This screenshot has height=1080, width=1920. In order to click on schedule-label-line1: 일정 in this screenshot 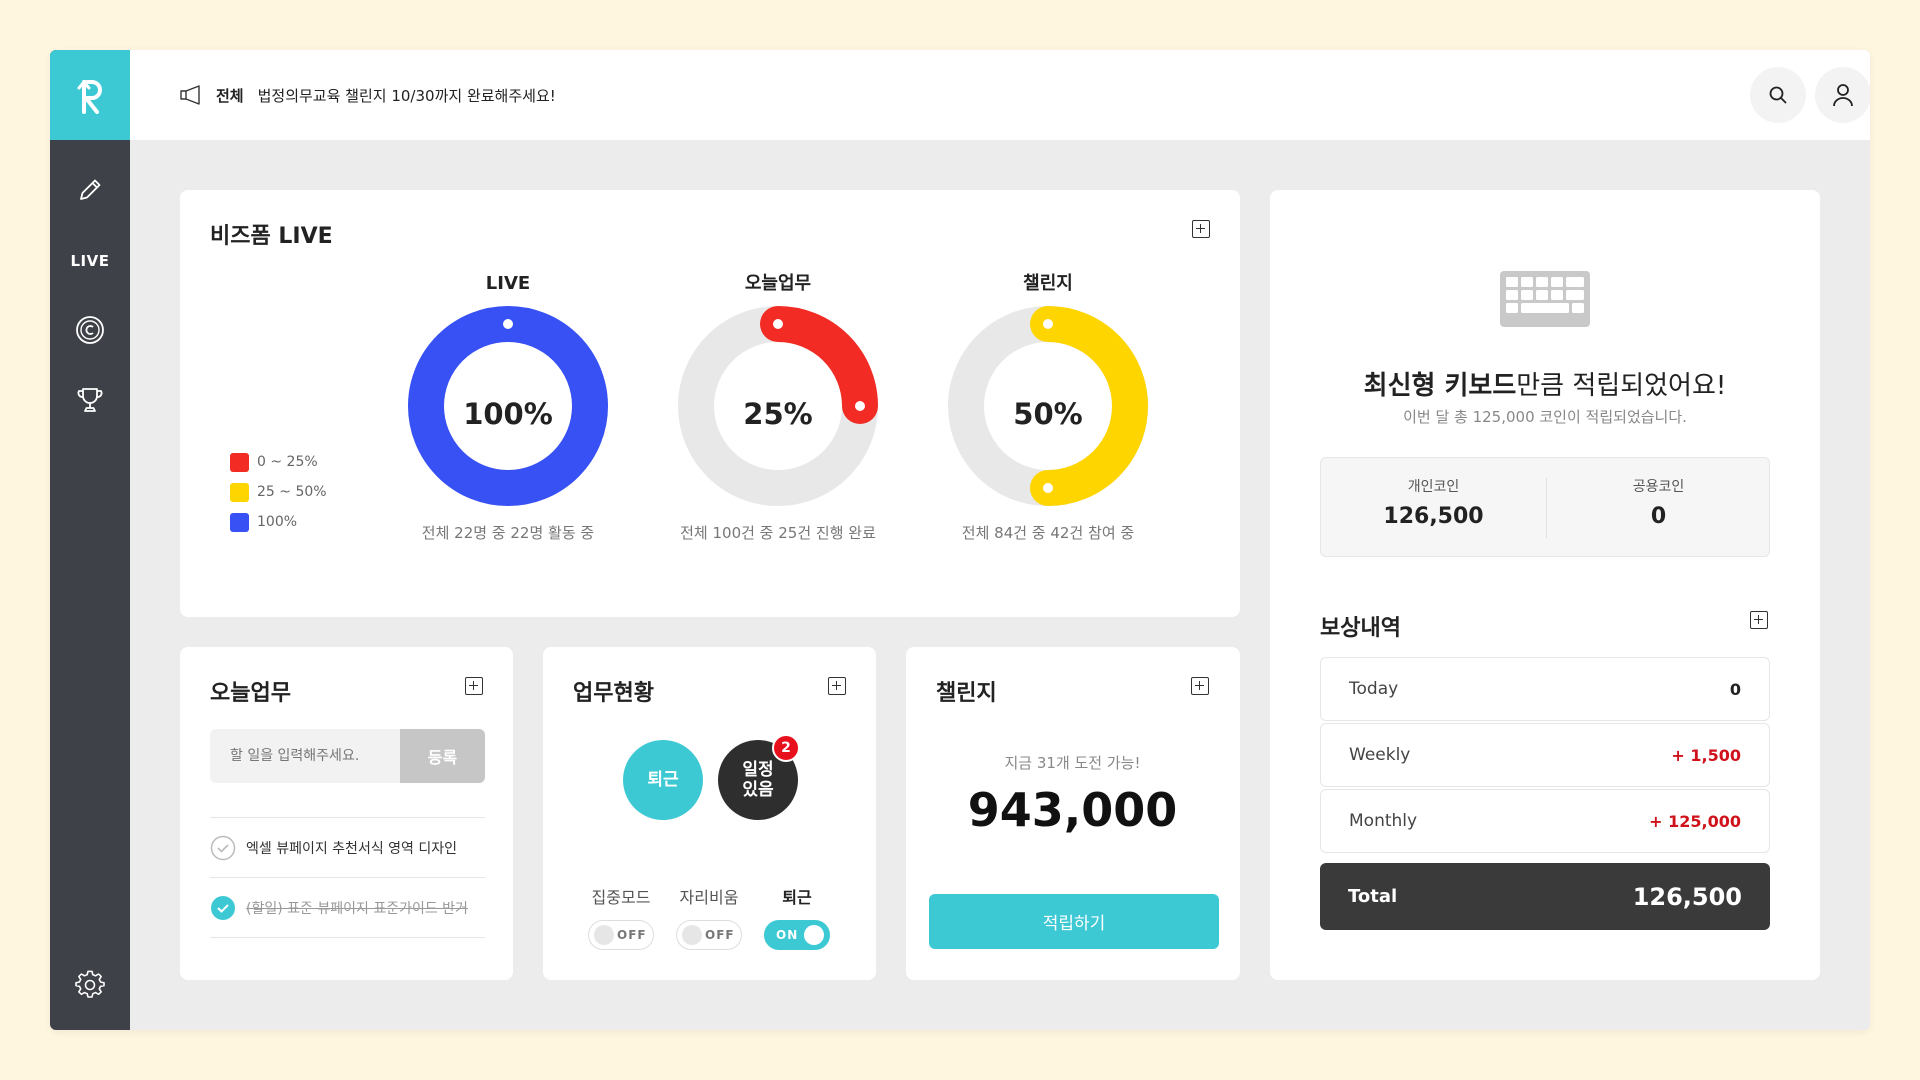, I will do `click(758, 769)`.